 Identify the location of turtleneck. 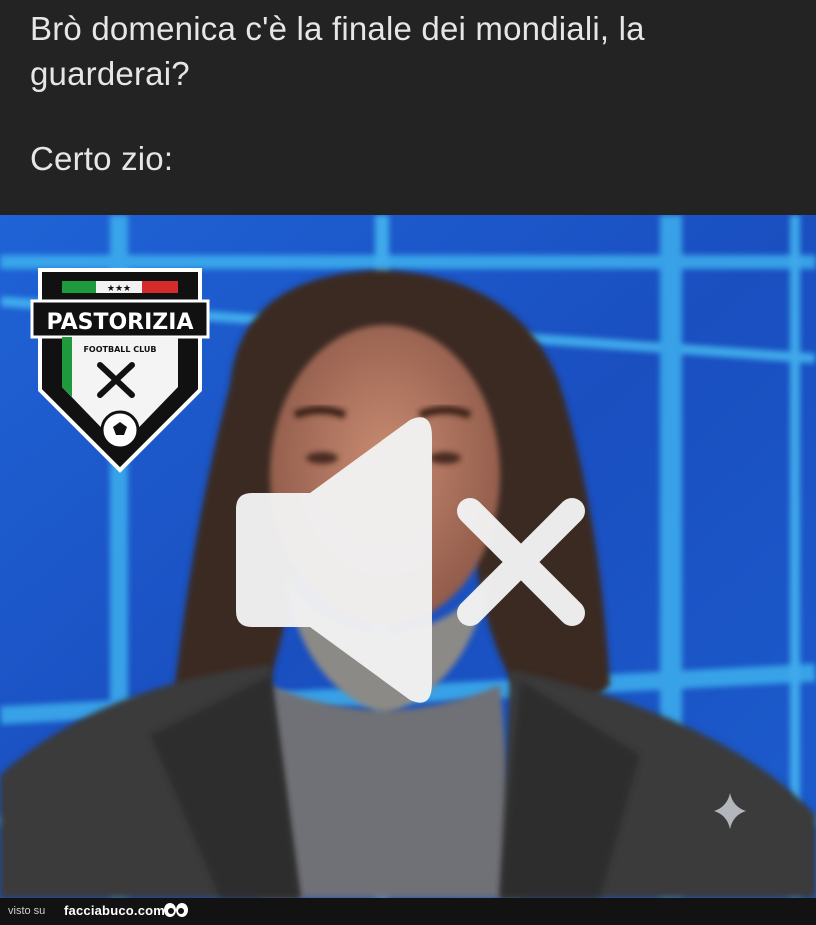
(390, 791).